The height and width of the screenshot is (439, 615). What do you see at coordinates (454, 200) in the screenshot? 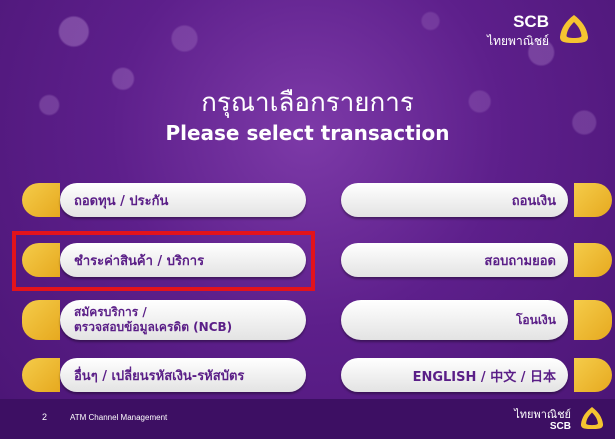
I see `withdraw-button: ถอนเงิน` at bounding box center [454, 200].